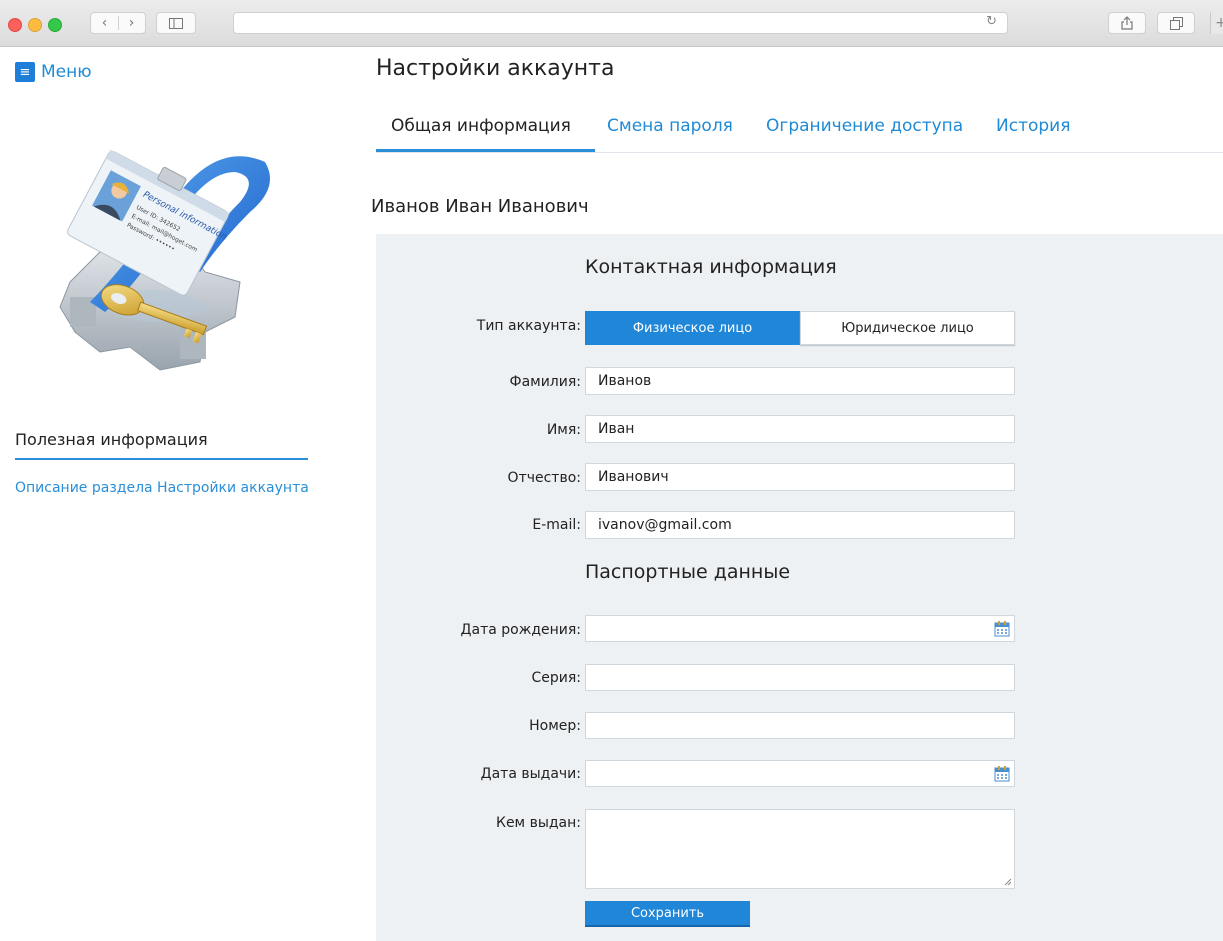 The width and height of the screenshot is (1223, 941). What do you see at coordinates (864, 126) in the screenshot?
I see `tab-access-restriction: Ограничение доступа` at bounding box center [864, 126].